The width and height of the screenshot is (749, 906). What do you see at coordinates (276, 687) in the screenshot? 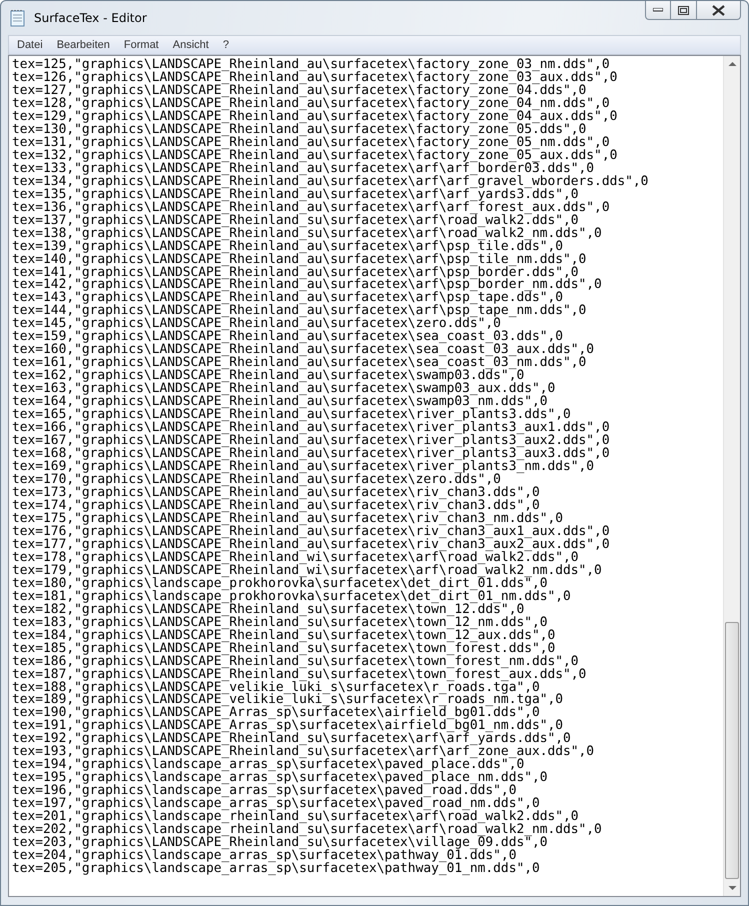
I see `text-line: tex=188,"graphics\LANDSCAPE_velikie_luki_s\surfacetex\r_roads.tga",0` at bounding box center [276, 687].